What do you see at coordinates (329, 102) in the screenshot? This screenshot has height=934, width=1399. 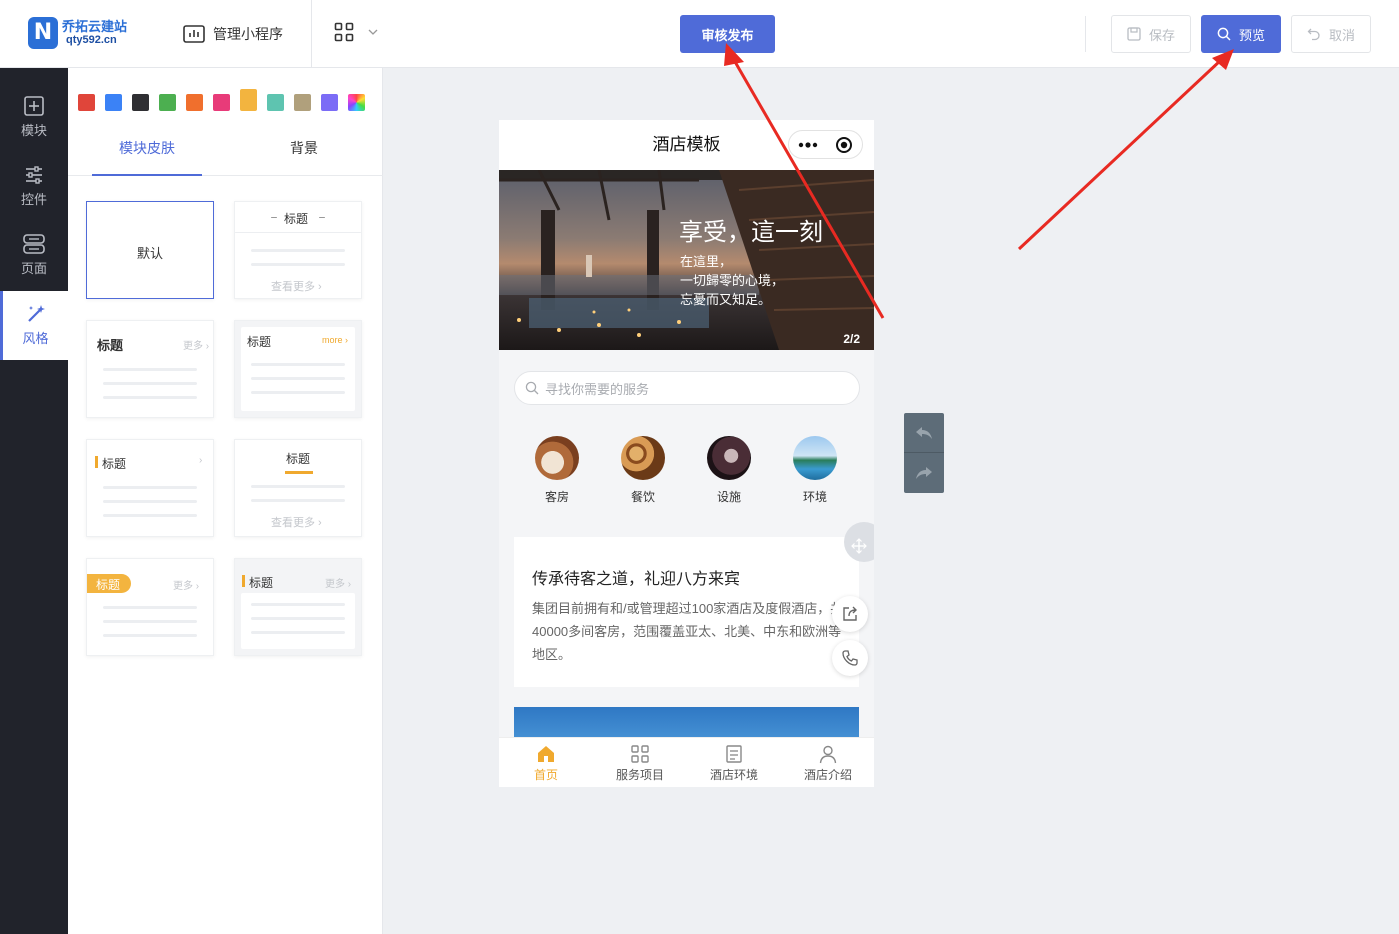 I see `swatch-purple` at bounding box center [329, 102].